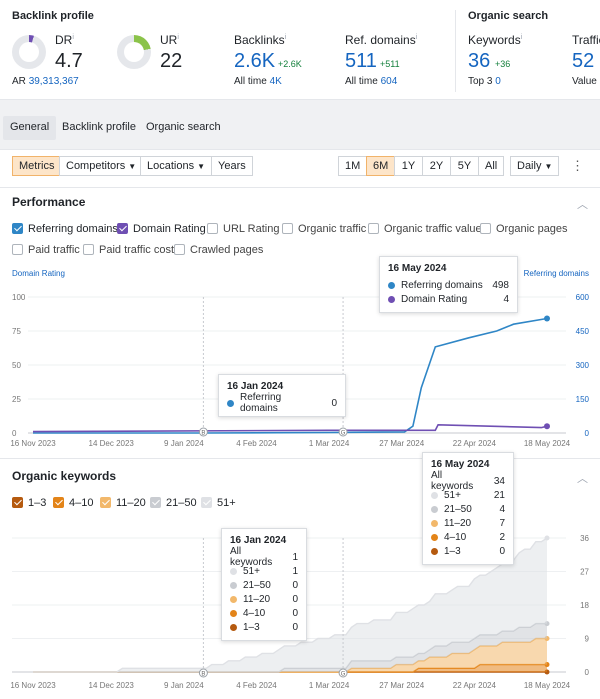 This screenshot has width=600, height=699. Describe the element at coordinates (583, 61) in the screenshot. I see `traffic-value: 52` at that location.